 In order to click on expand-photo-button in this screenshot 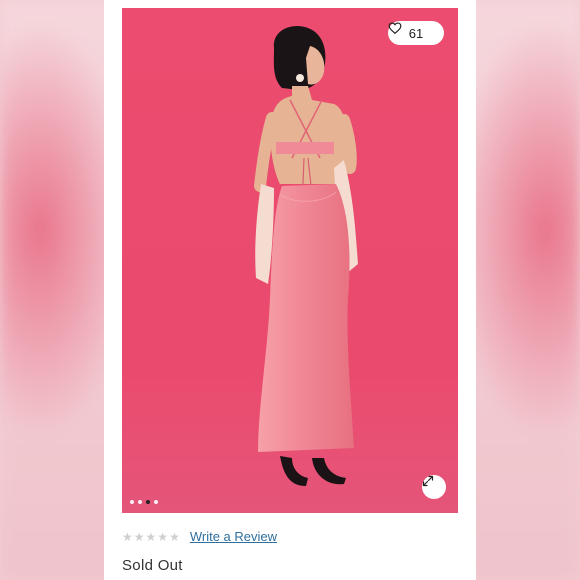, I will do `click(434, 487)`.